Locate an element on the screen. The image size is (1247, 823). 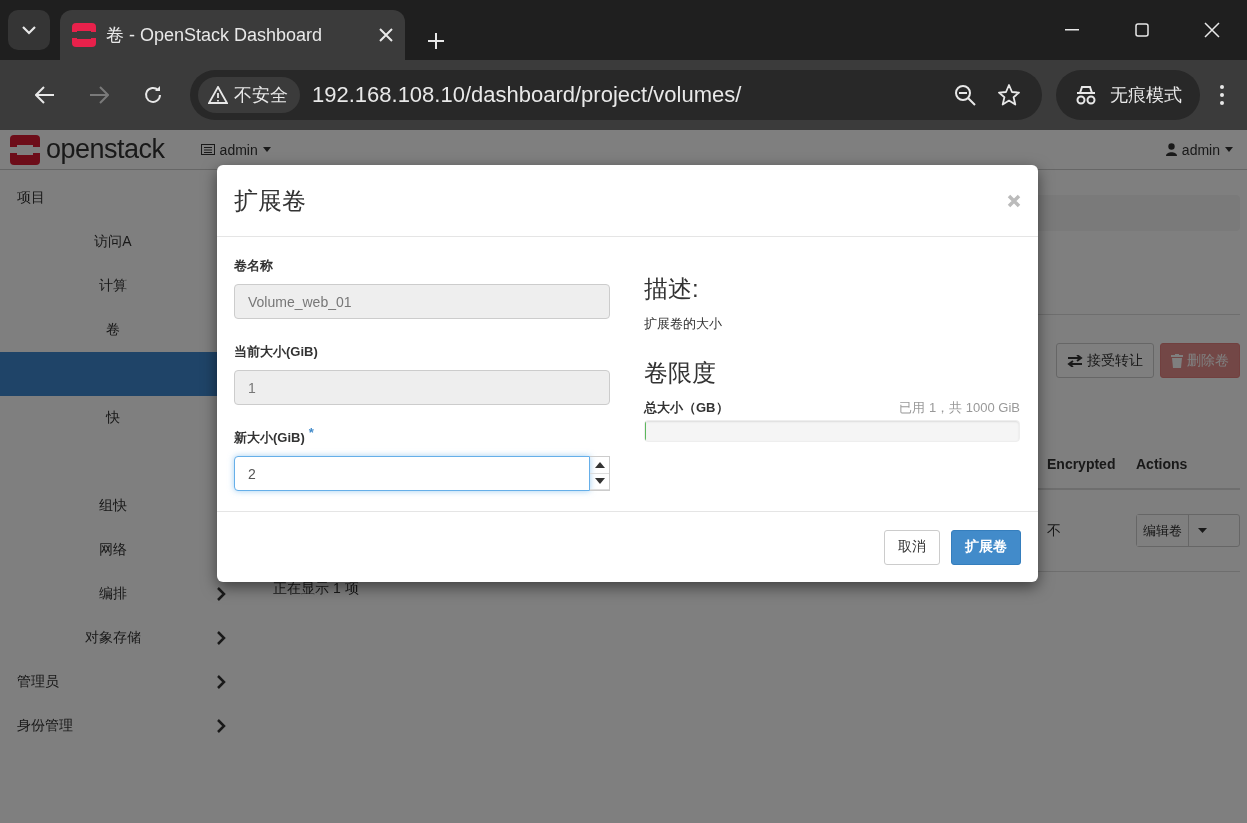
new-tab-button is located at coordinates (436, 41).